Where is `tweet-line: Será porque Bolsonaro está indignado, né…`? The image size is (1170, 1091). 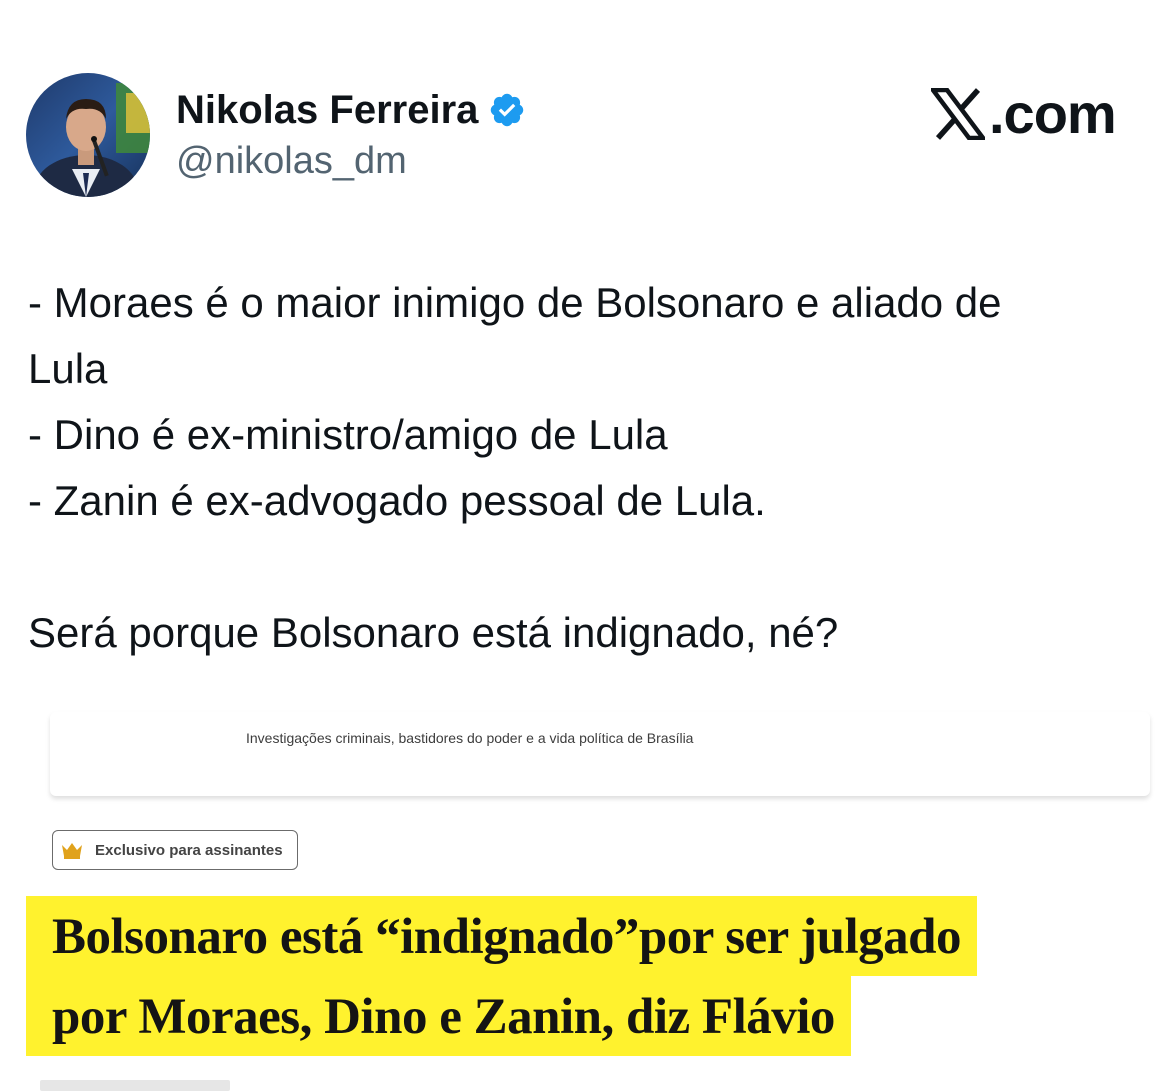 tweet-line: Será porque Bolsonaro está indignado, né… is located at coordinates (433, 632).